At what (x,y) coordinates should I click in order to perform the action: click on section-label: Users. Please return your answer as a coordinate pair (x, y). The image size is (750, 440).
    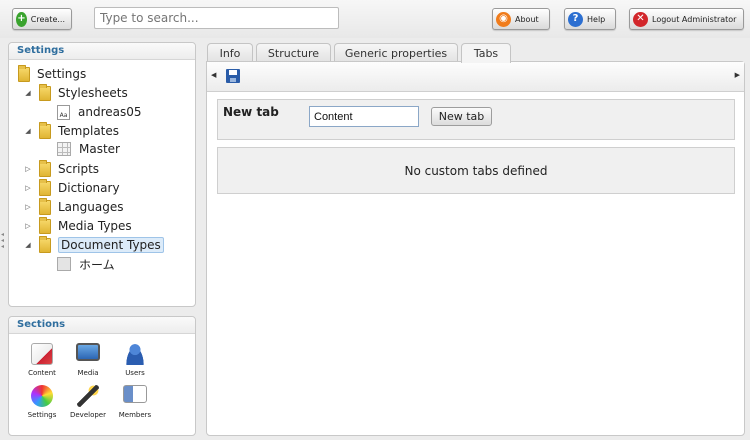
    Looking at the image, I should click on (135, 373).